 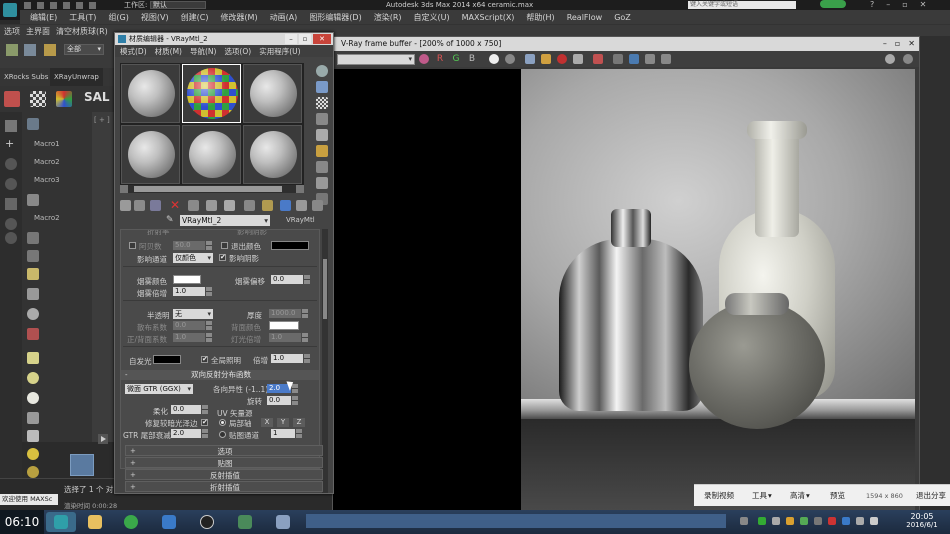 What do you see at coordinates (245, 522) in the screenshot?
I see `taskbar-app` at bounding box center [245, 522].